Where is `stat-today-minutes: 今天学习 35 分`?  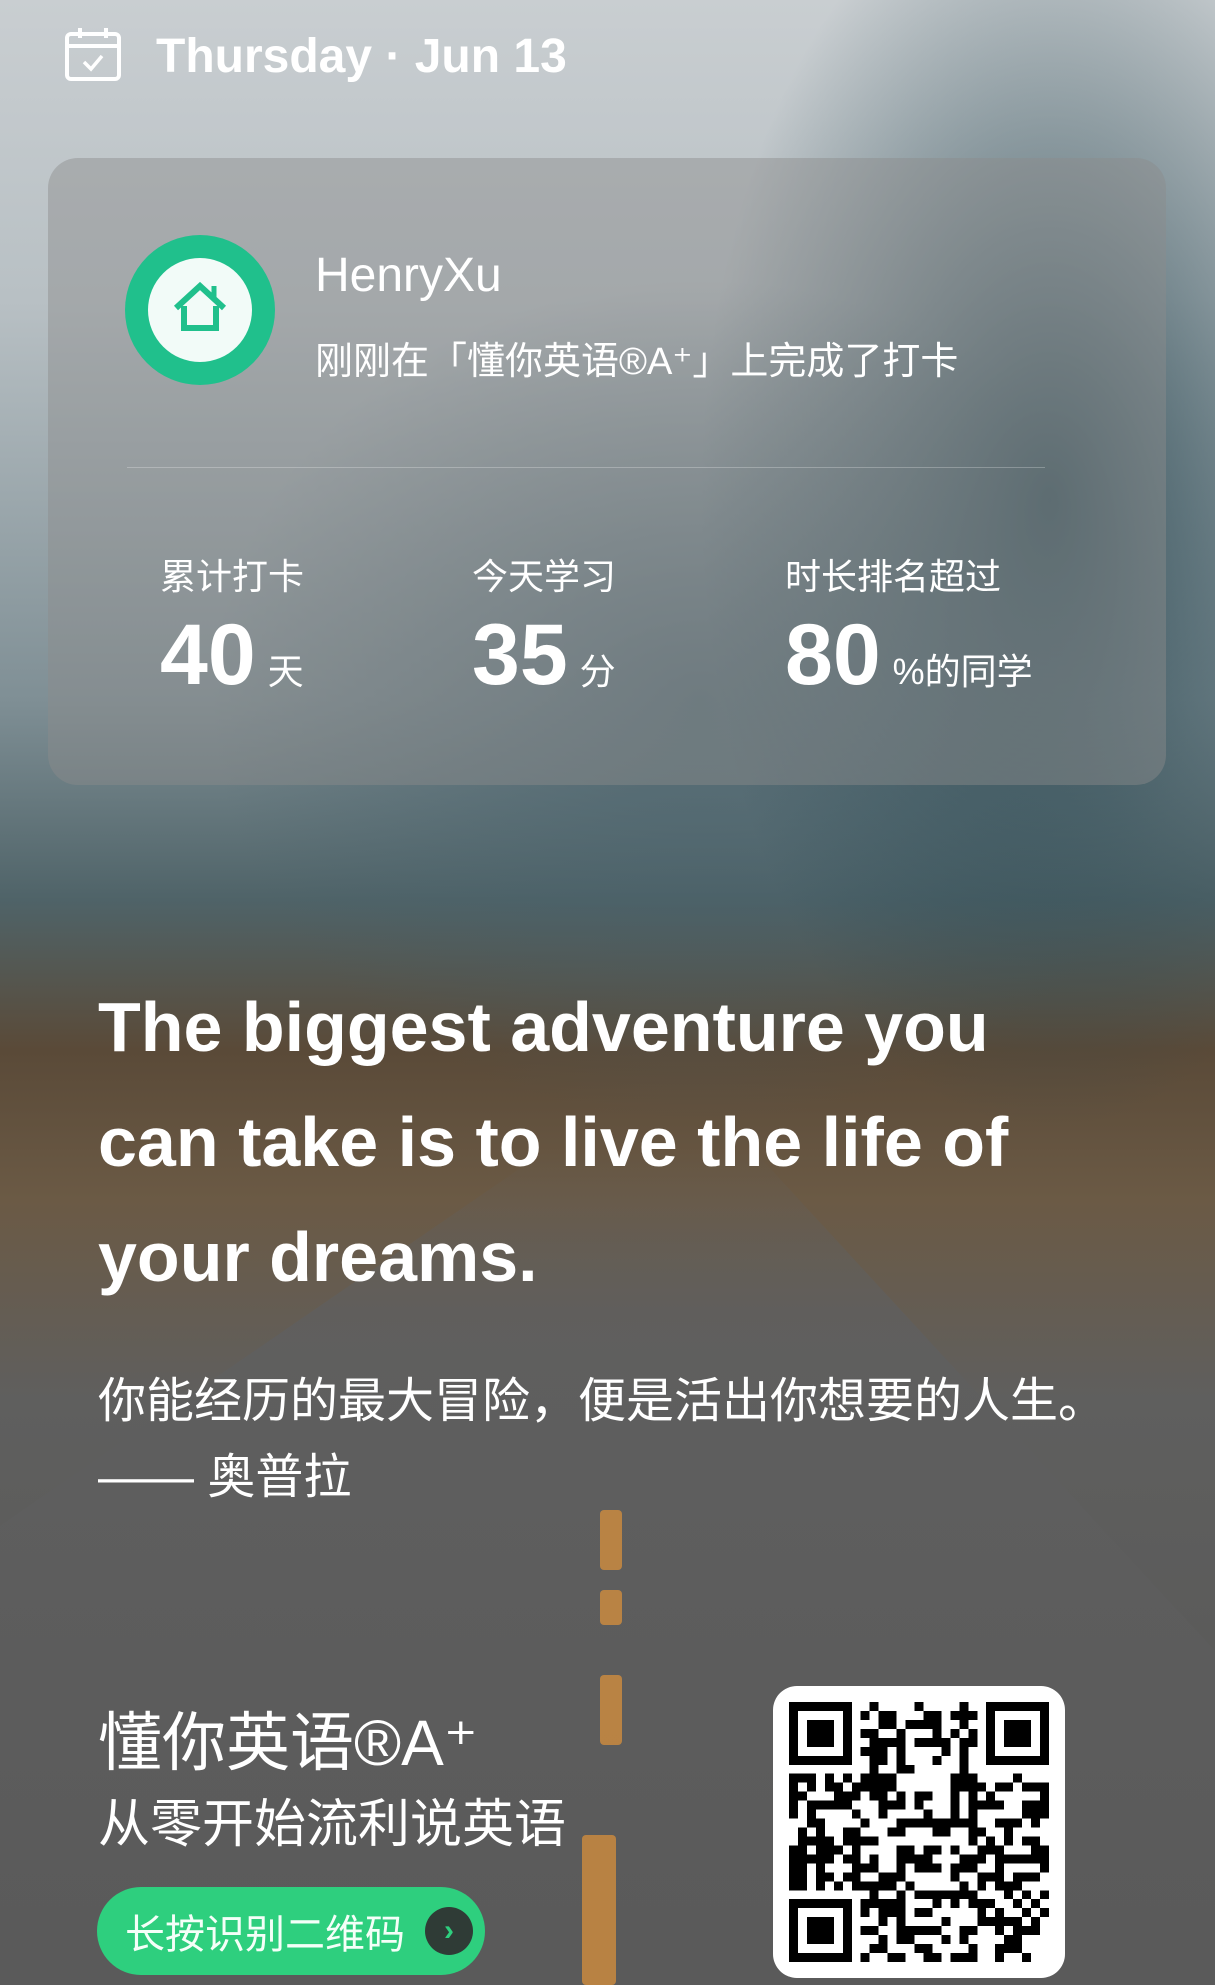 stat-today-minutes: 今天学习 35 分 is located at coordinates (544, 623).